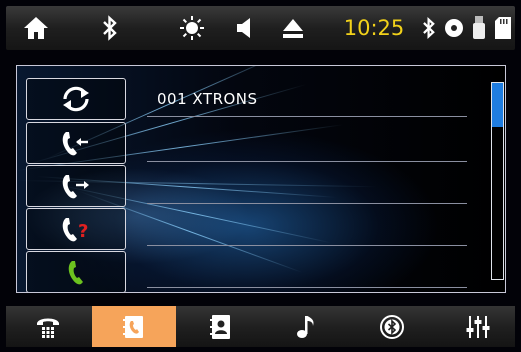 The width and height of the screenshot is (521, 352). I want to click on music-icon, so click(306, 327).